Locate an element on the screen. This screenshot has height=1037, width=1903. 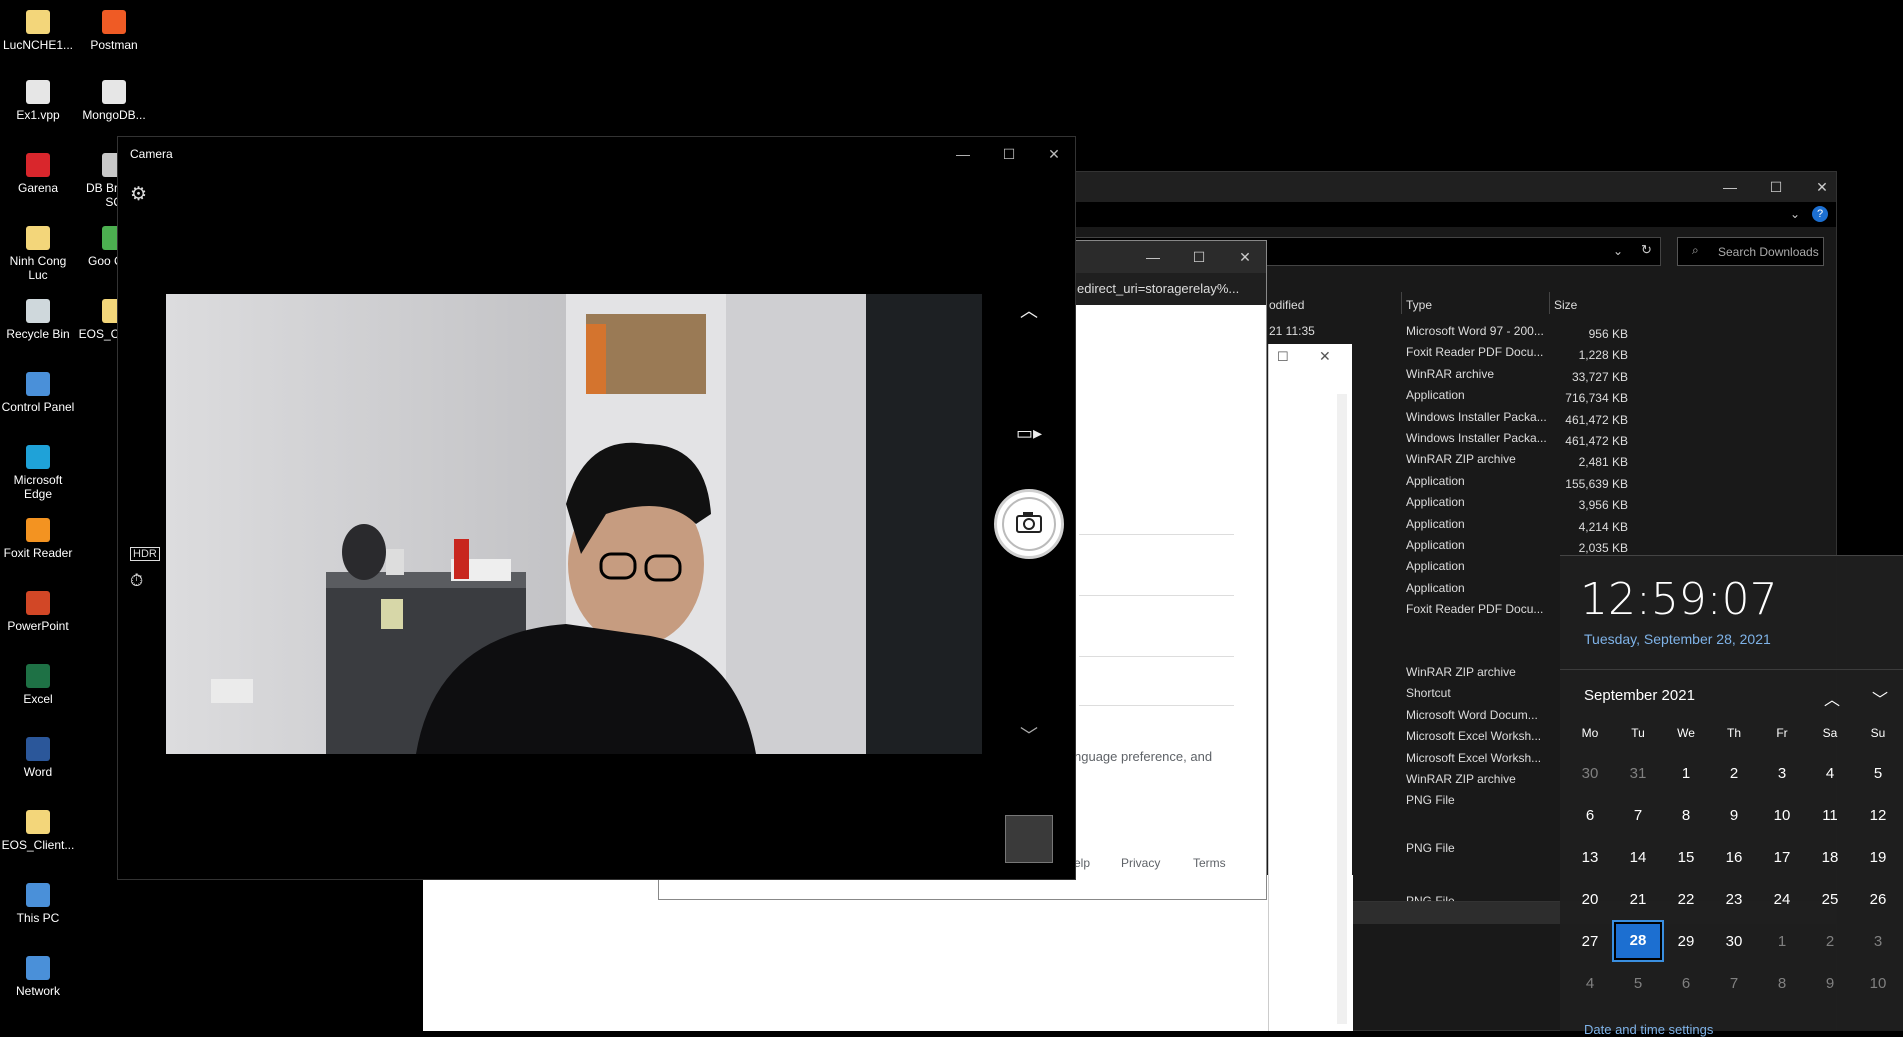
refresh-icon: ↻ is located at coordinates (1646, 250).